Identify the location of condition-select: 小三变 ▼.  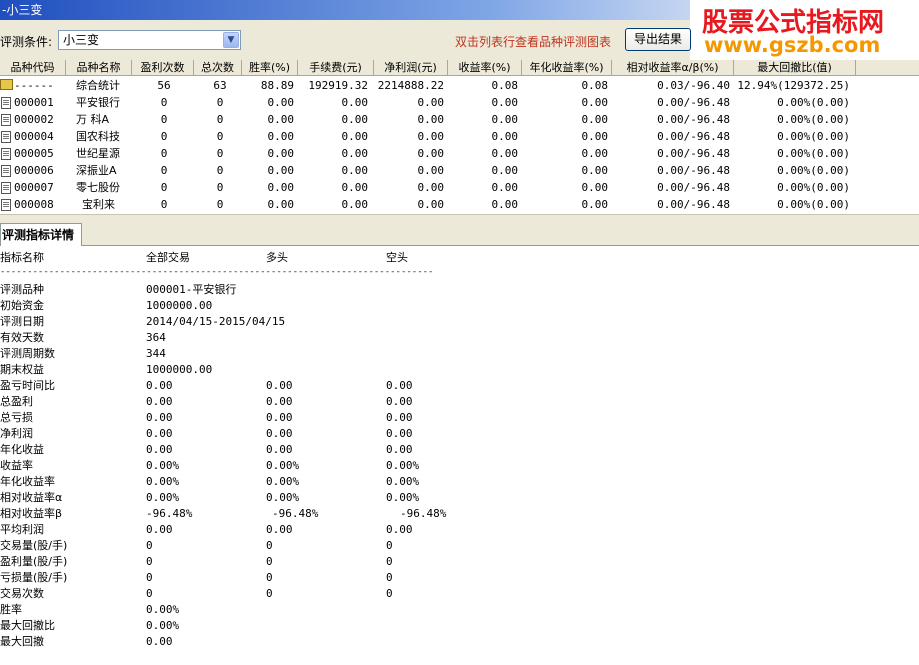
(149, 40).